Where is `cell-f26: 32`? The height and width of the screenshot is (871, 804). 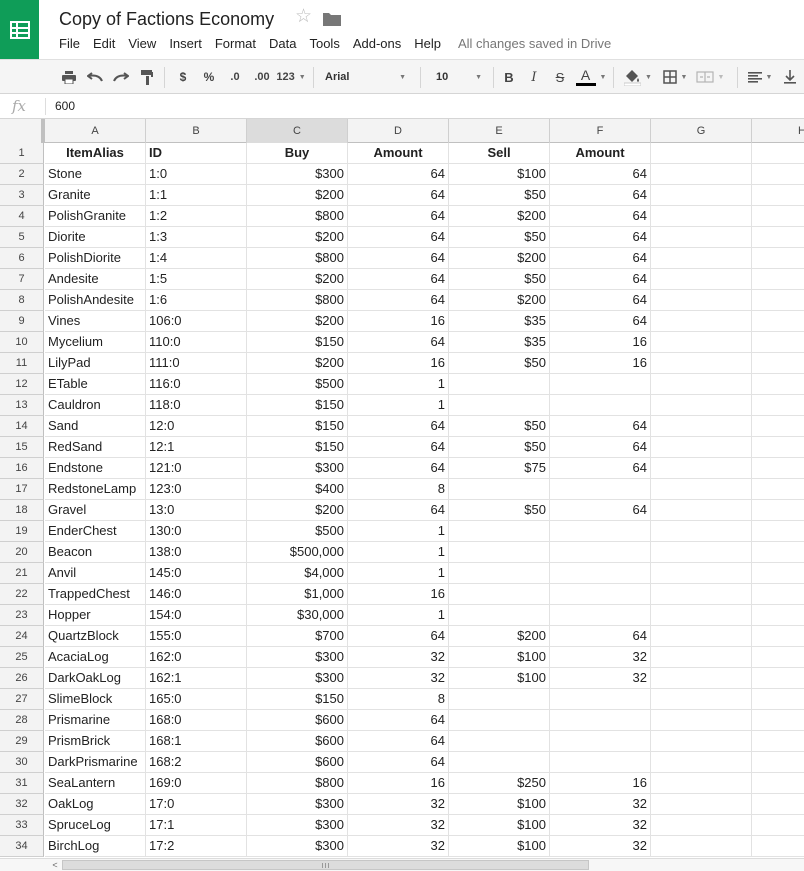
cell-f26: 32 is located at coordinates (600, 678).